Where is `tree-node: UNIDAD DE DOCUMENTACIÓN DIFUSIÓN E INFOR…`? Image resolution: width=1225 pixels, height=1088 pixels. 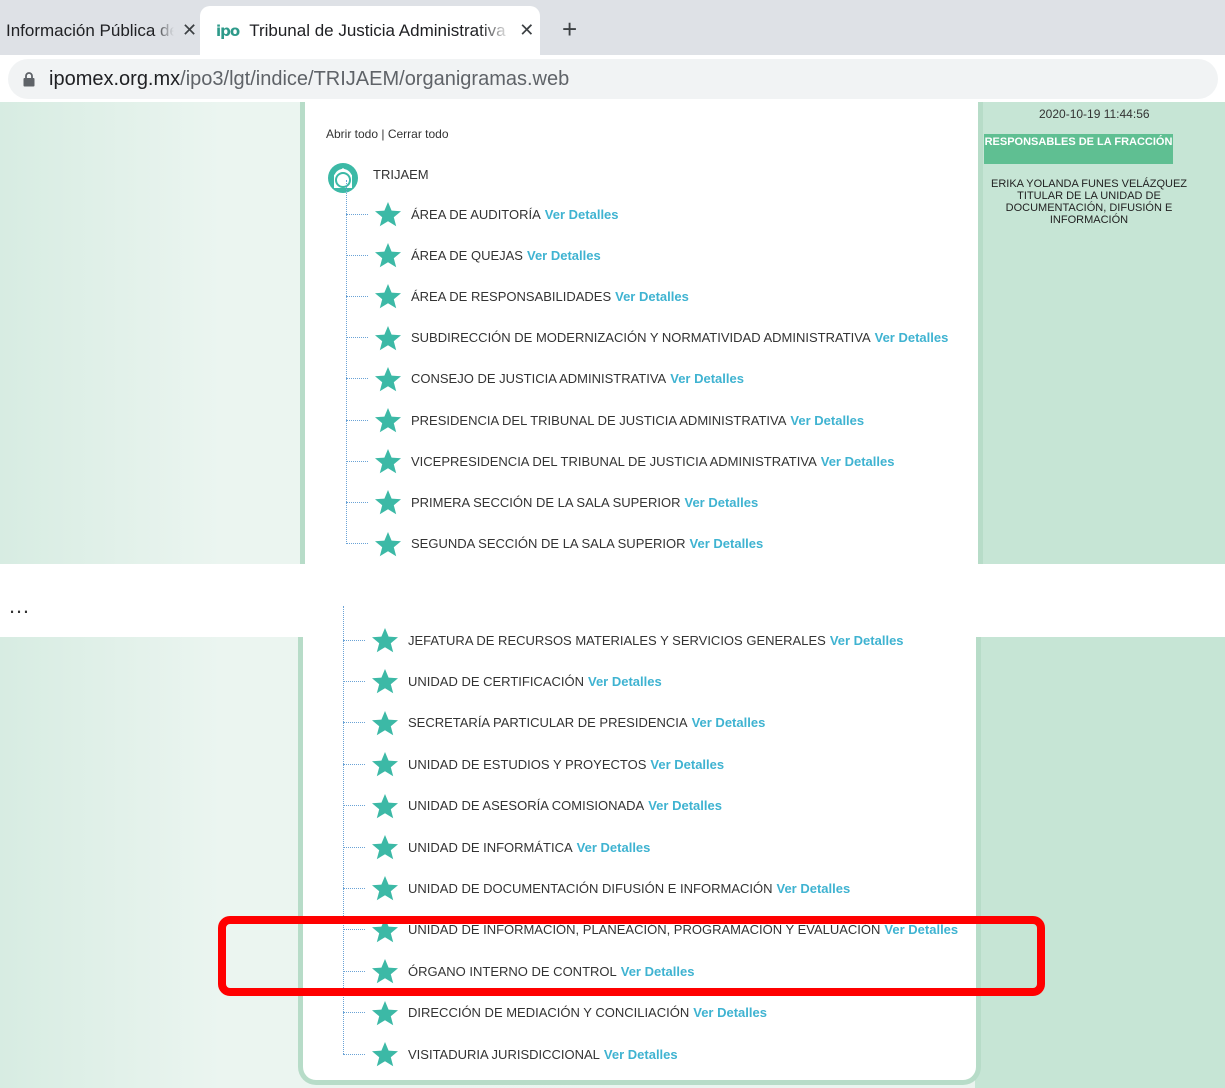
tree-node: UNIDAD DE DOCUMENTACIÓN DIFUSIÓN E INFOR… is located at coordinates (596, 888).